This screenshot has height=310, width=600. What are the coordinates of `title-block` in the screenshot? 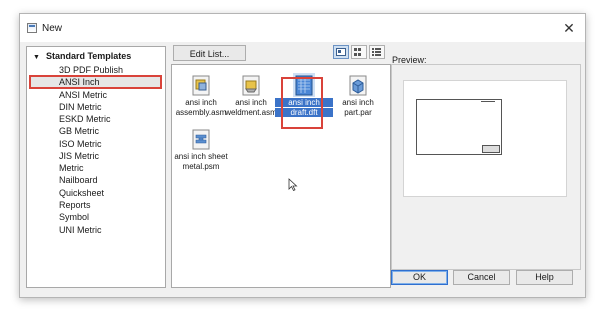 It's located at (491, 149).